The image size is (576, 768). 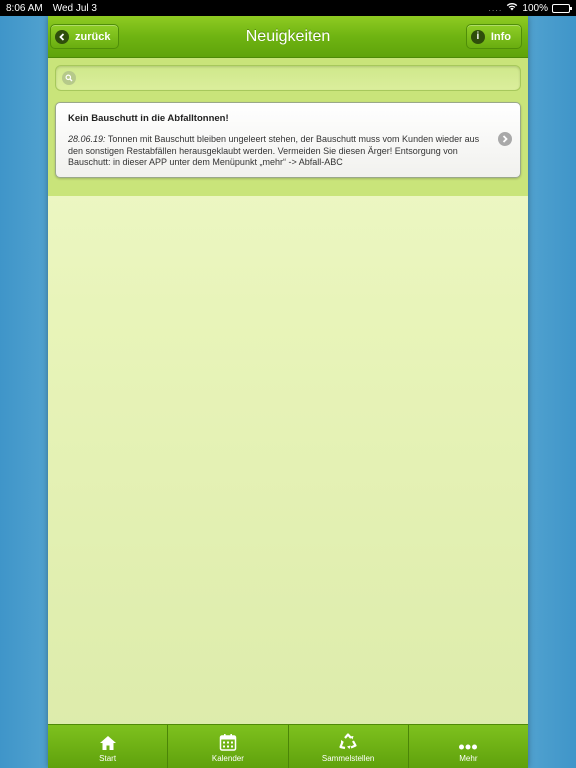 I want to click on info-icon: i, so click(x=477, y=36).